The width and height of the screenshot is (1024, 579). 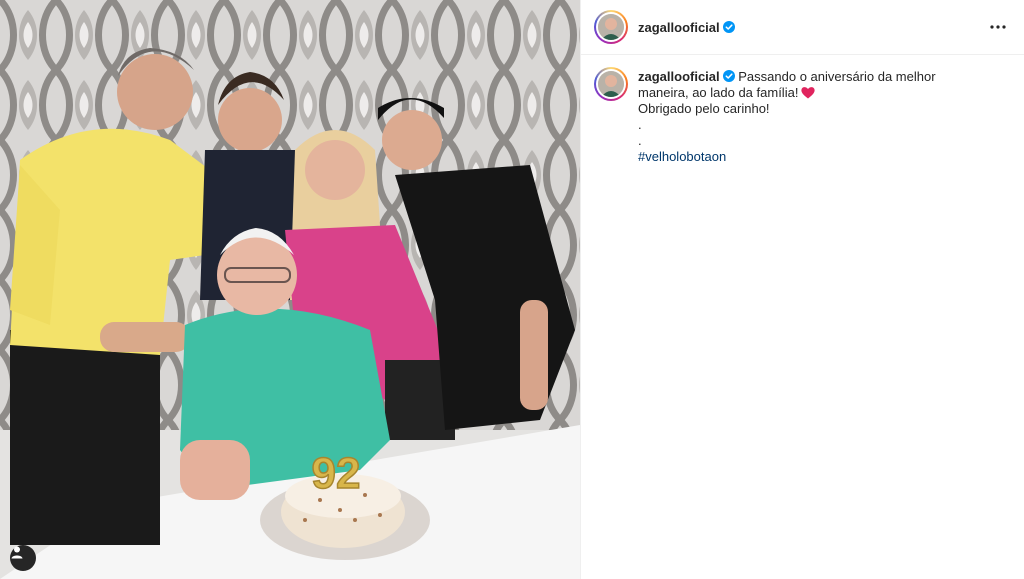 I want to click on post-header: zagallooficial, so click(x=802, y=27).